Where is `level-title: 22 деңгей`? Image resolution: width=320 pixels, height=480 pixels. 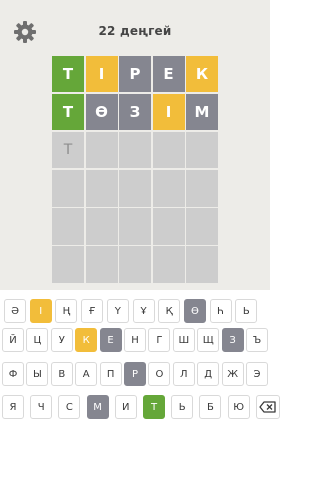
level-title: 22 деңгей is located at coordinates (135, 31).